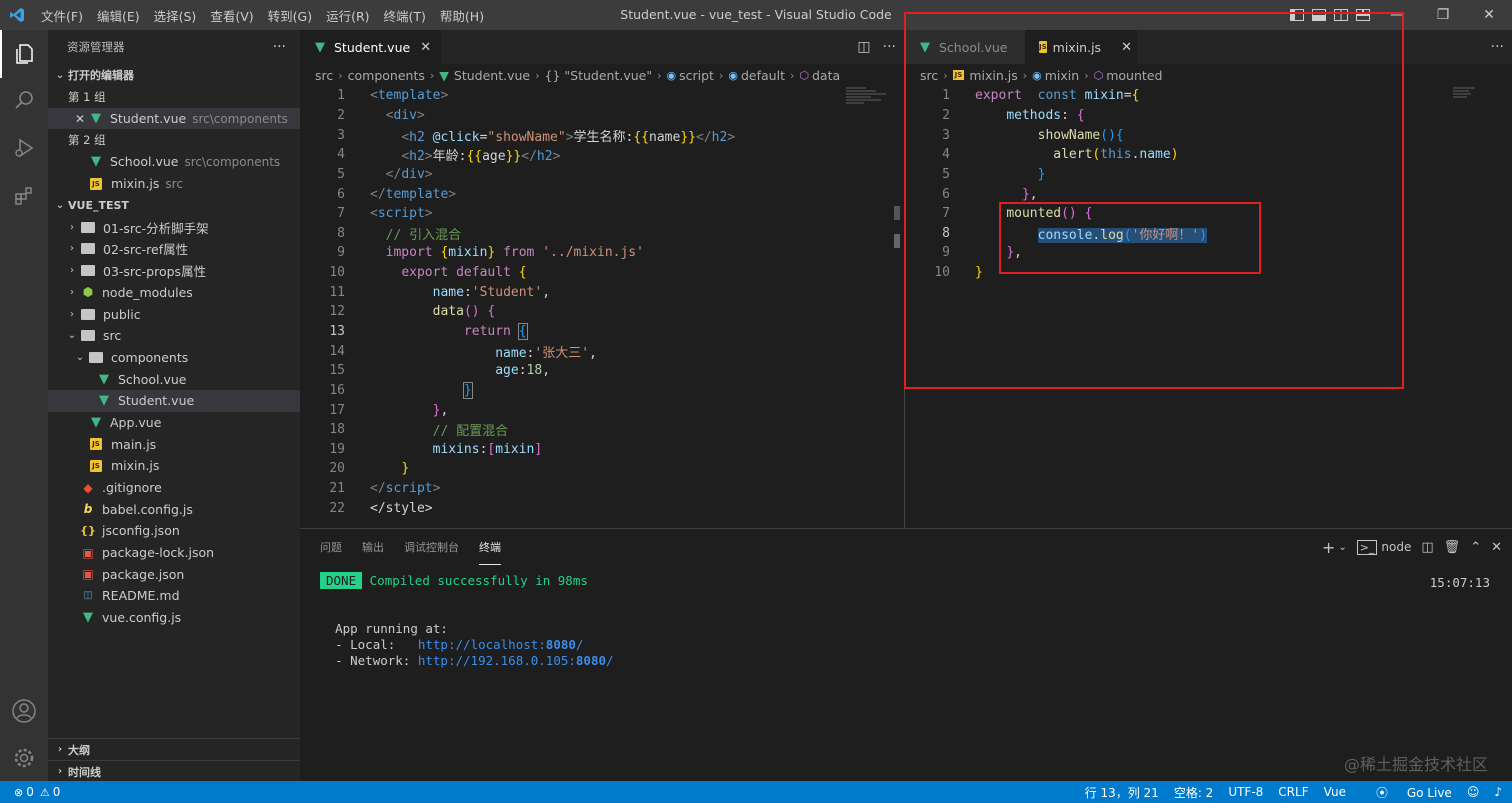 The height and width of the screenshot is (803, 1512). What do you see at coordinates (602, 47) in the screenshot?
I see `editor-tabs: ▼ Student.vue ✕ ◫ ···` at bounding box center [602, 47].